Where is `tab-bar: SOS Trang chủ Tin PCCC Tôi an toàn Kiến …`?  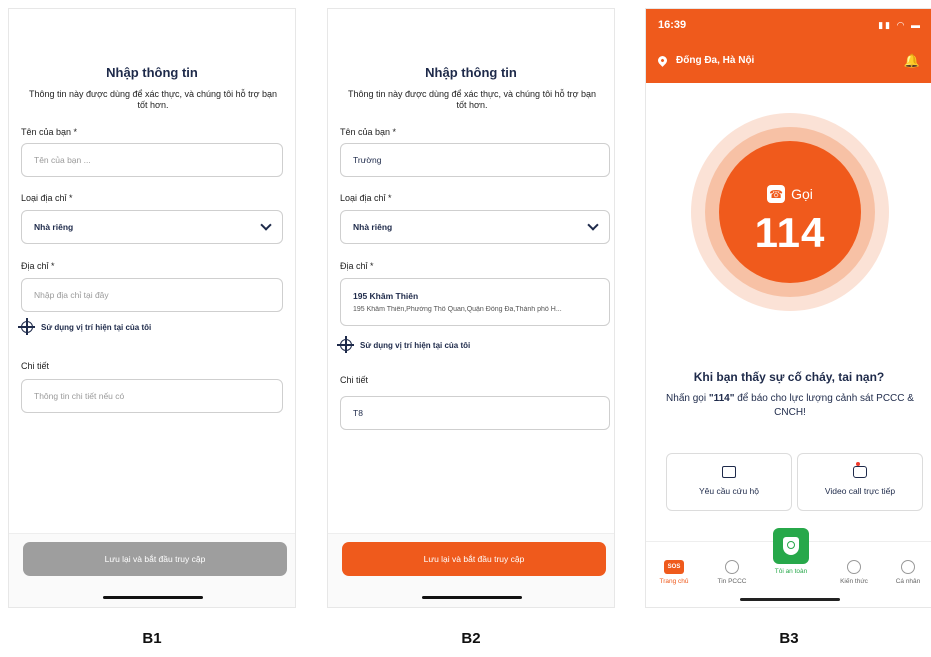 tab-bar: SOS Trang chủ Tin PCCC Tôi an toàn Kiến … is located at coordinates (788, 567).